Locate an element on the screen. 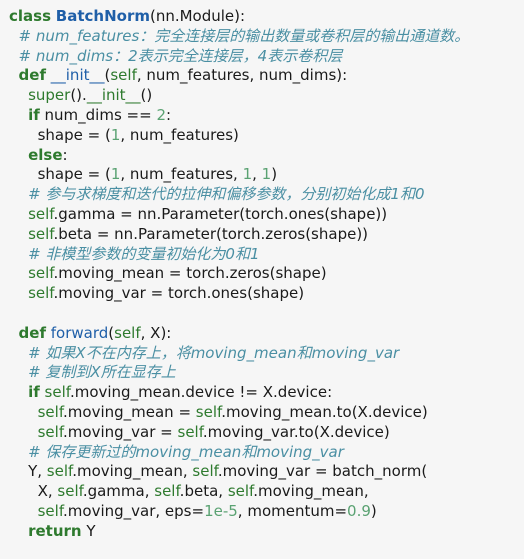  code-text: .moving_var.to(X.device) is located at coordinates (296, 431).